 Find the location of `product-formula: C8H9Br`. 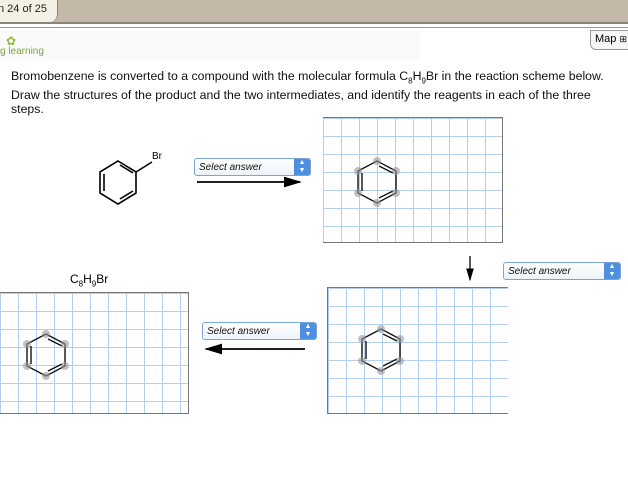

product-formula: C8H9Br is located at coordinates (89, 280).